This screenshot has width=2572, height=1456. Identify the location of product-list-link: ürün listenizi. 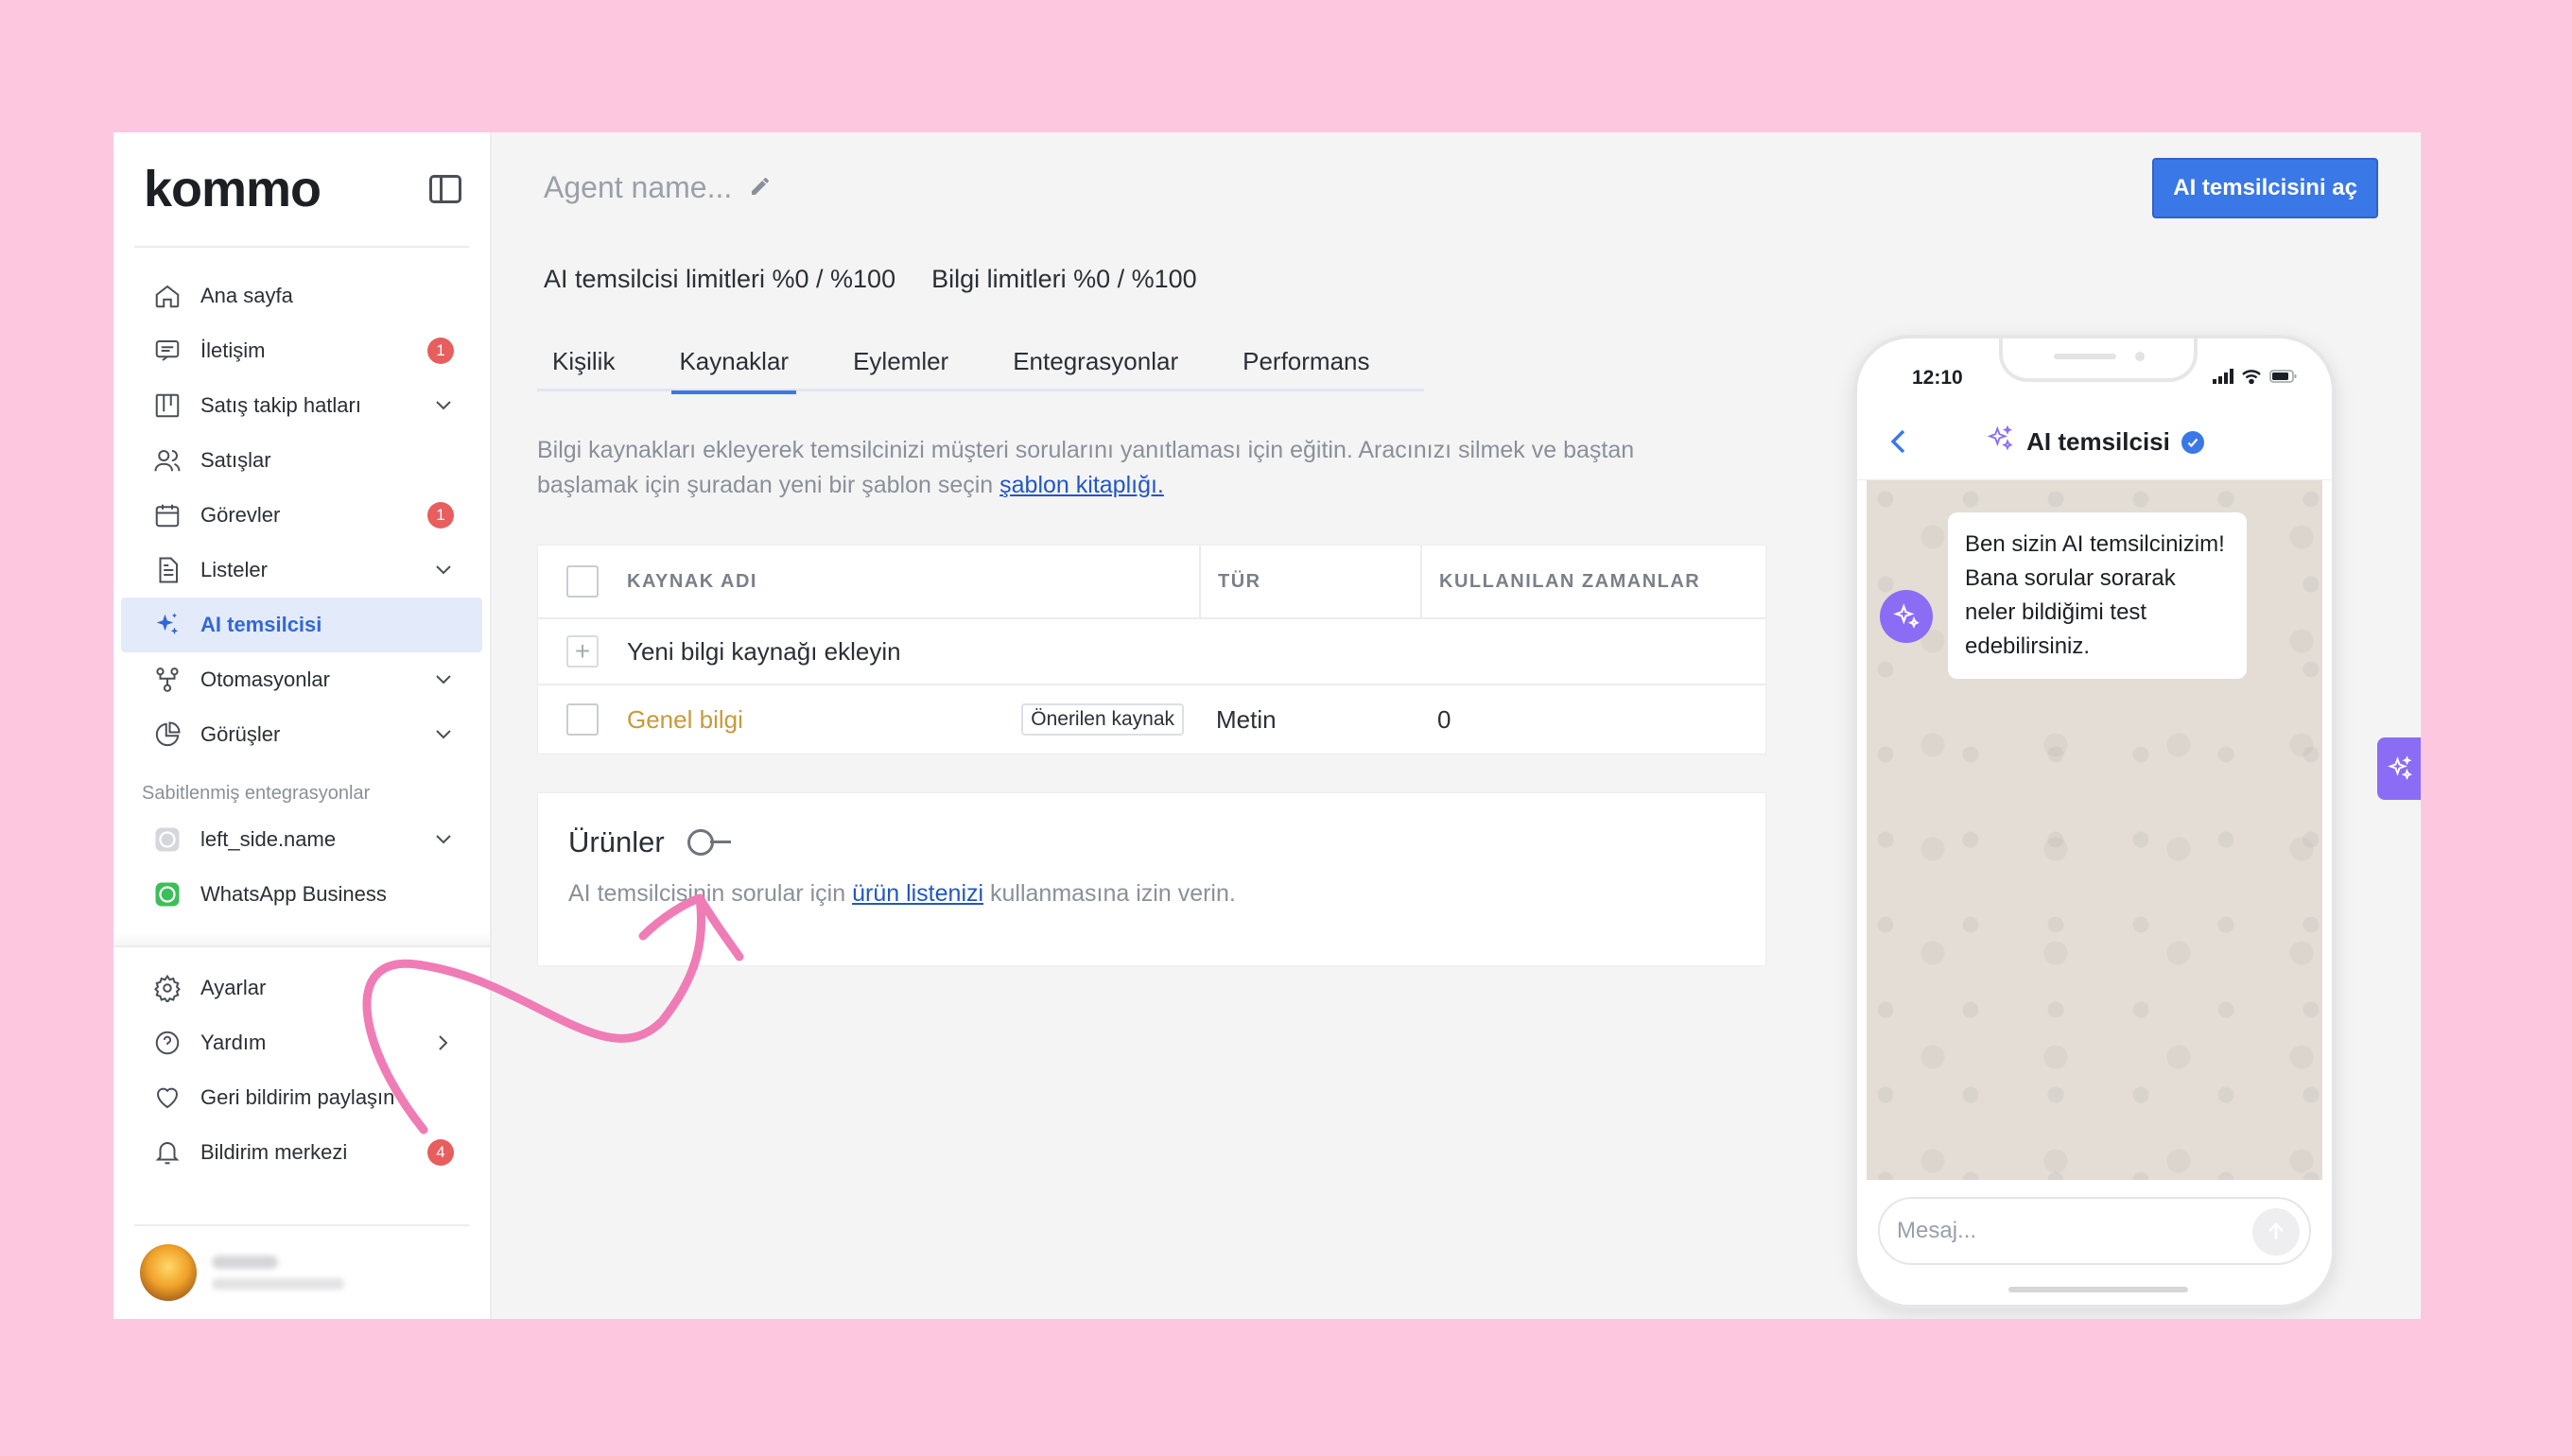
(917, 893).